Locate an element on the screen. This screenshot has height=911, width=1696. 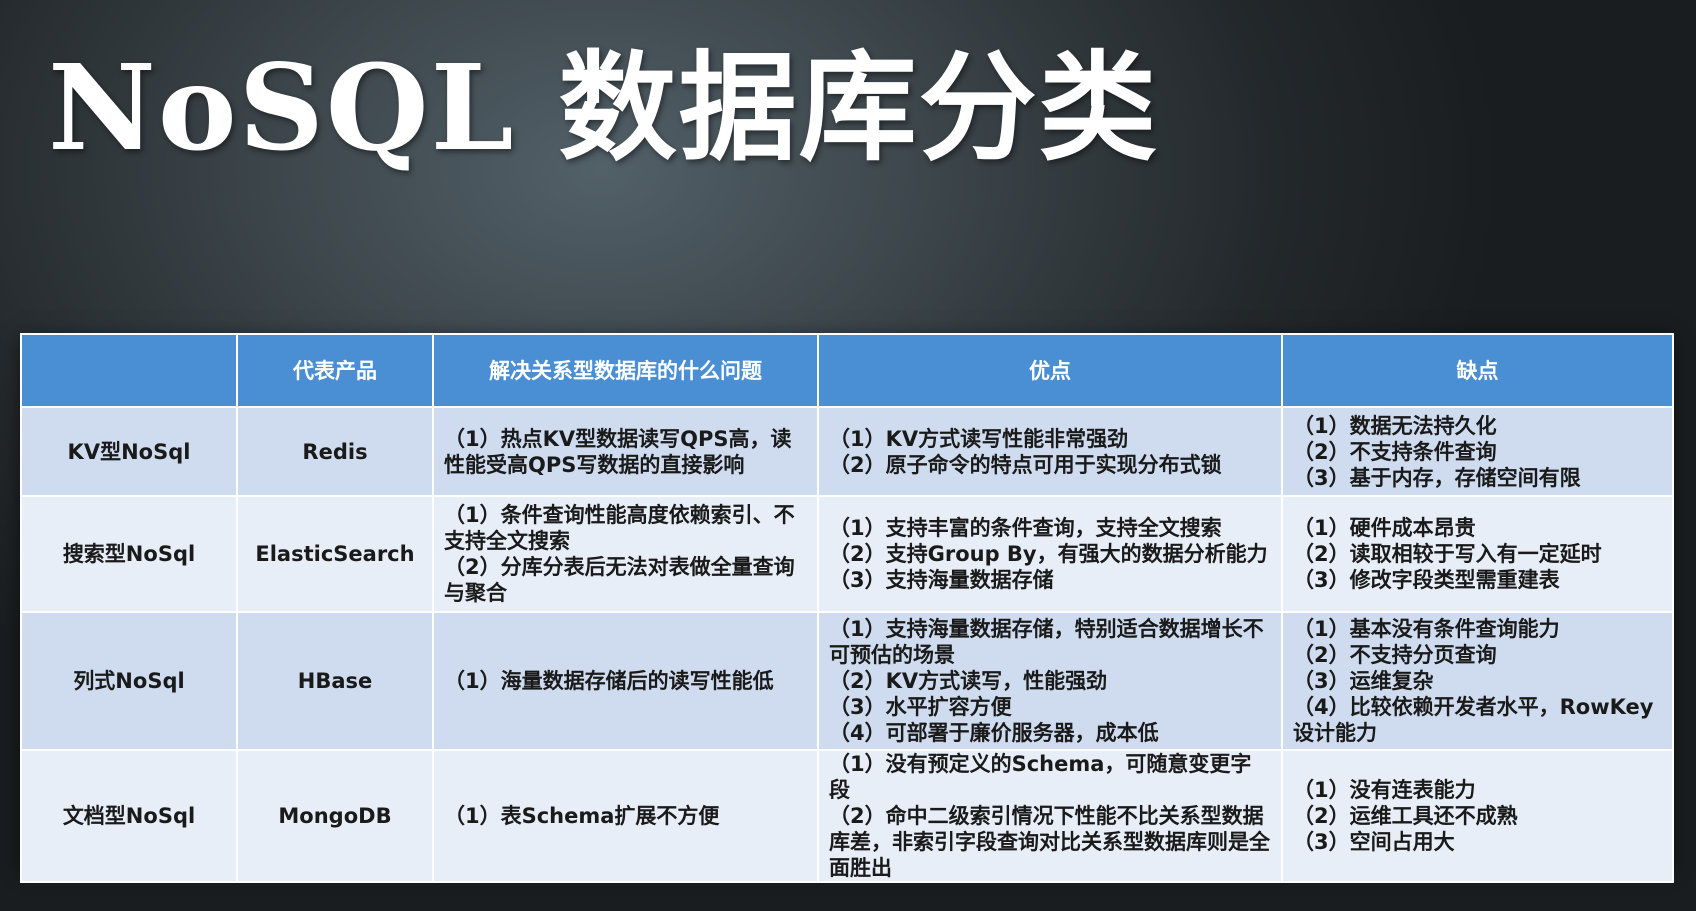
cell-problem: （1）热点KV型数据读写QPS高，读性能受高QPS写数据的直接影响 is located at coordinates (625, 451).